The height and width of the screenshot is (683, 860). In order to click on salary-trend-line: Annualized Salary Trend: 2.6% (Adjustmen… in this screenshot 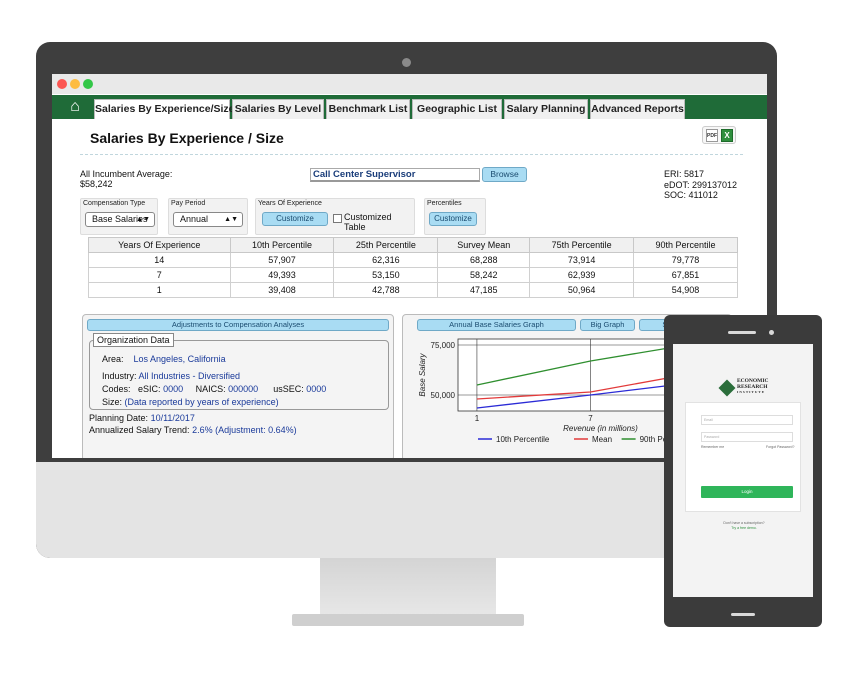, I will do `click(193, 430)`.